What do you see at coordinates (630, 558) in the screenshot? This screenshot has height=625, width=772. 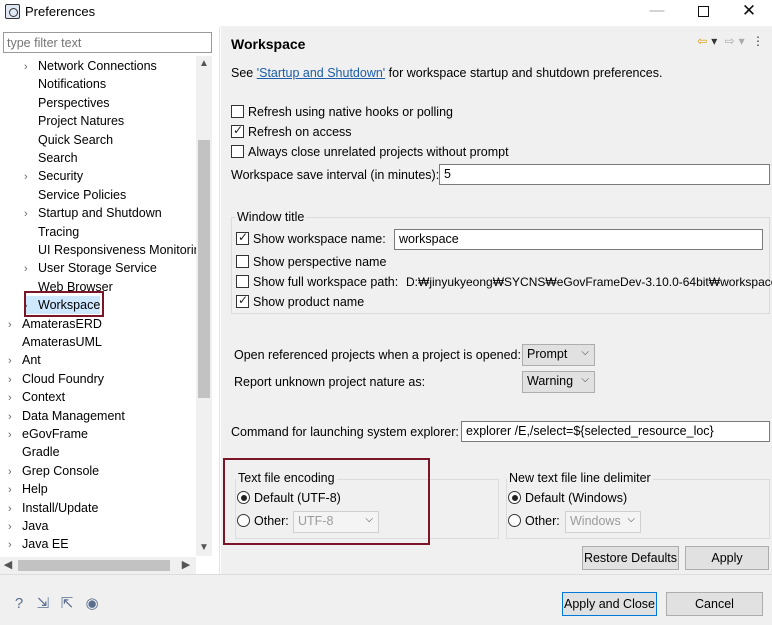 I see `restore-defaults-button: Restore Defaults` at bounding box center [630, 558].